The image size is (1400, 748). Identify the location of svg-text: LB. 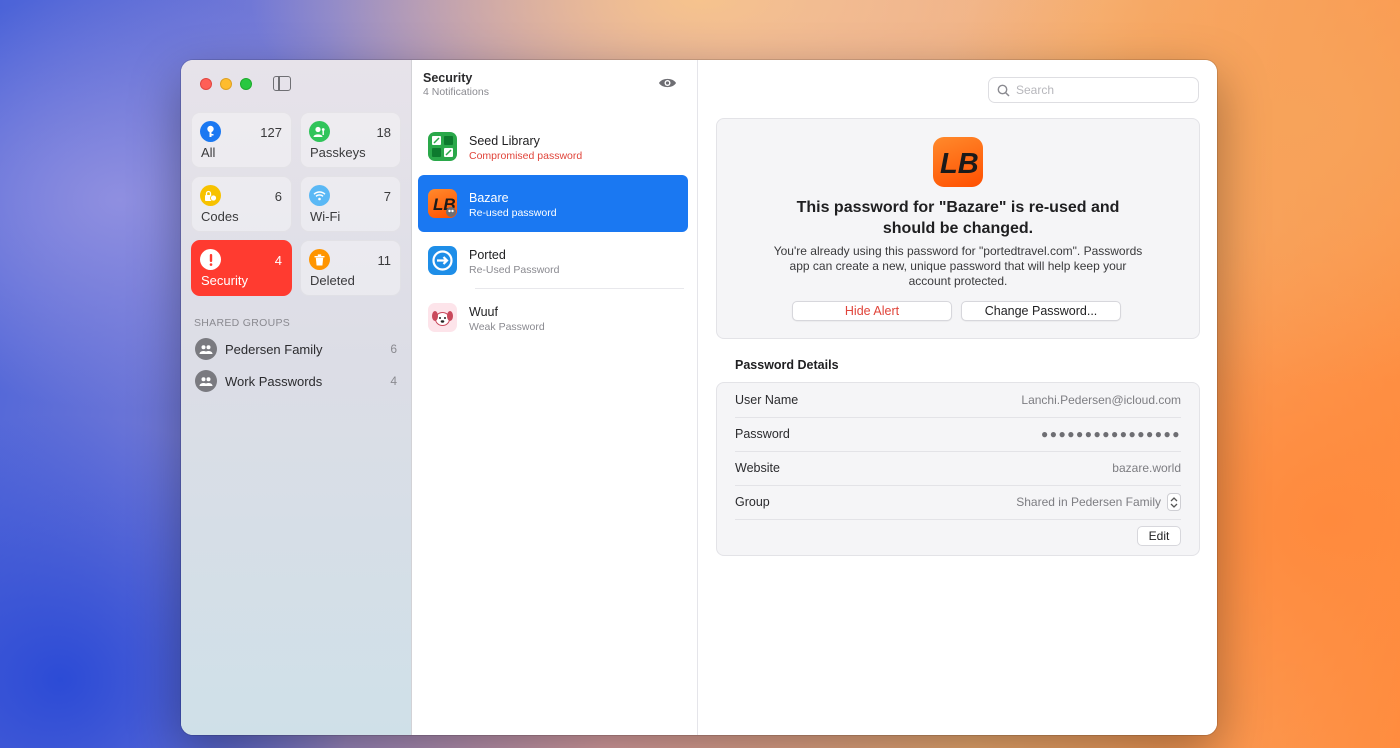
(959, 164).